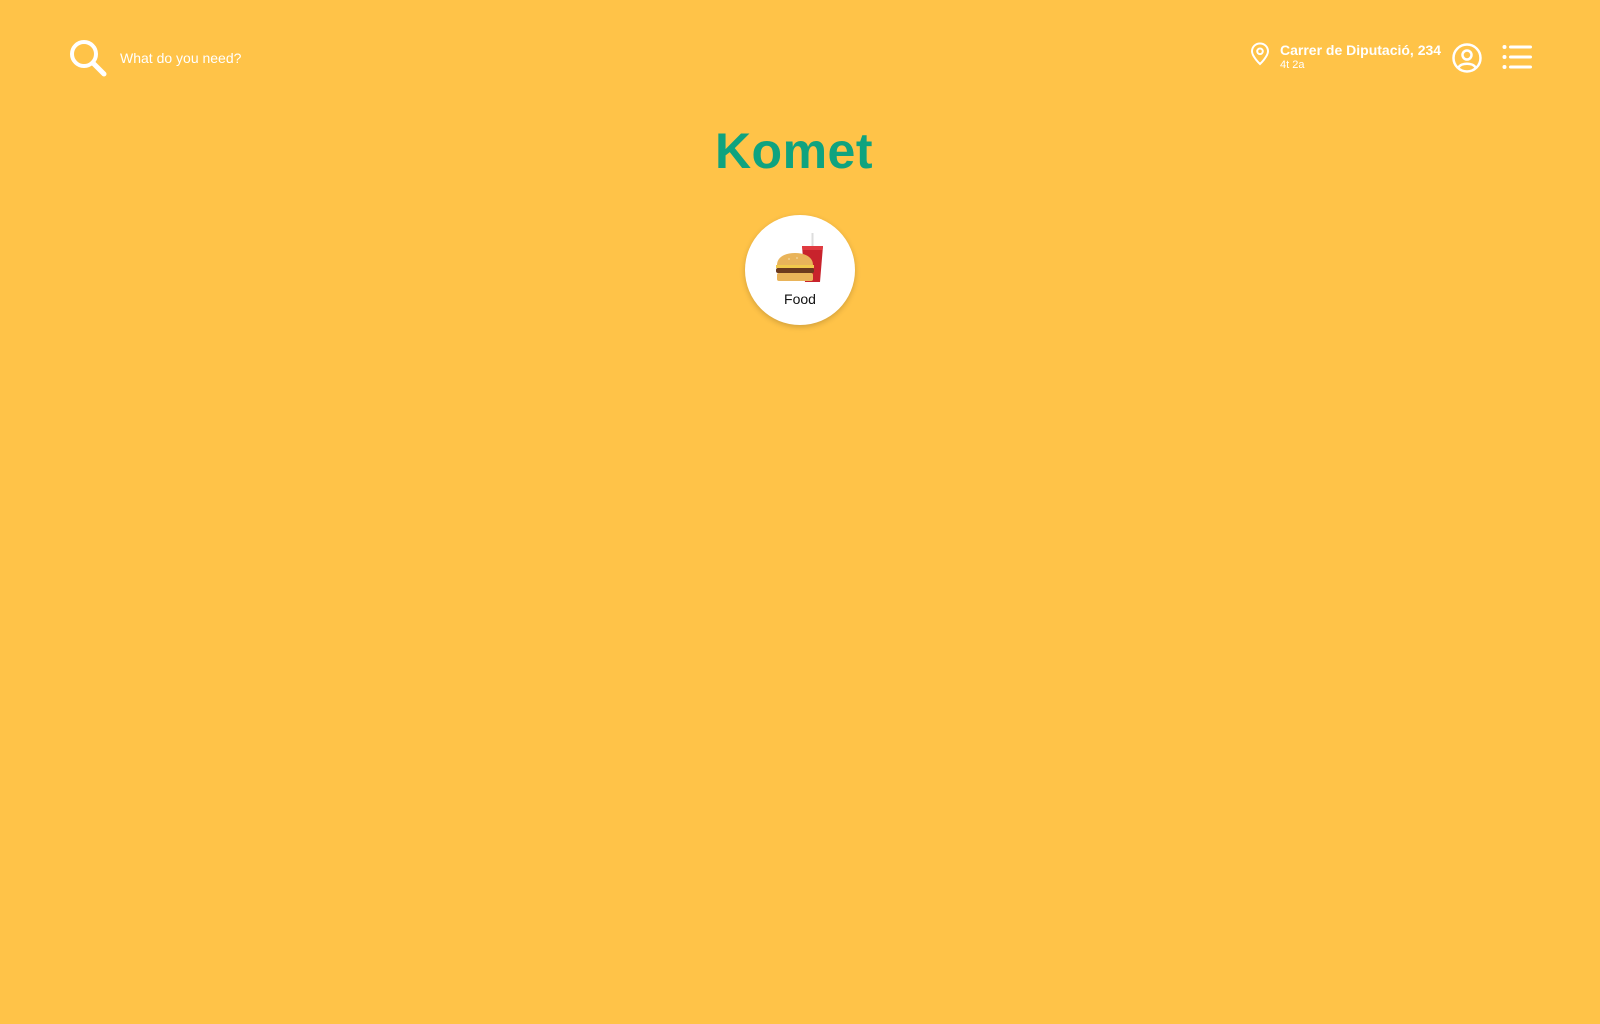 This screenshot has height=1024, width=1600. I want to click on address-street: Carrer de Diputació, 234, so click(1361, 50).